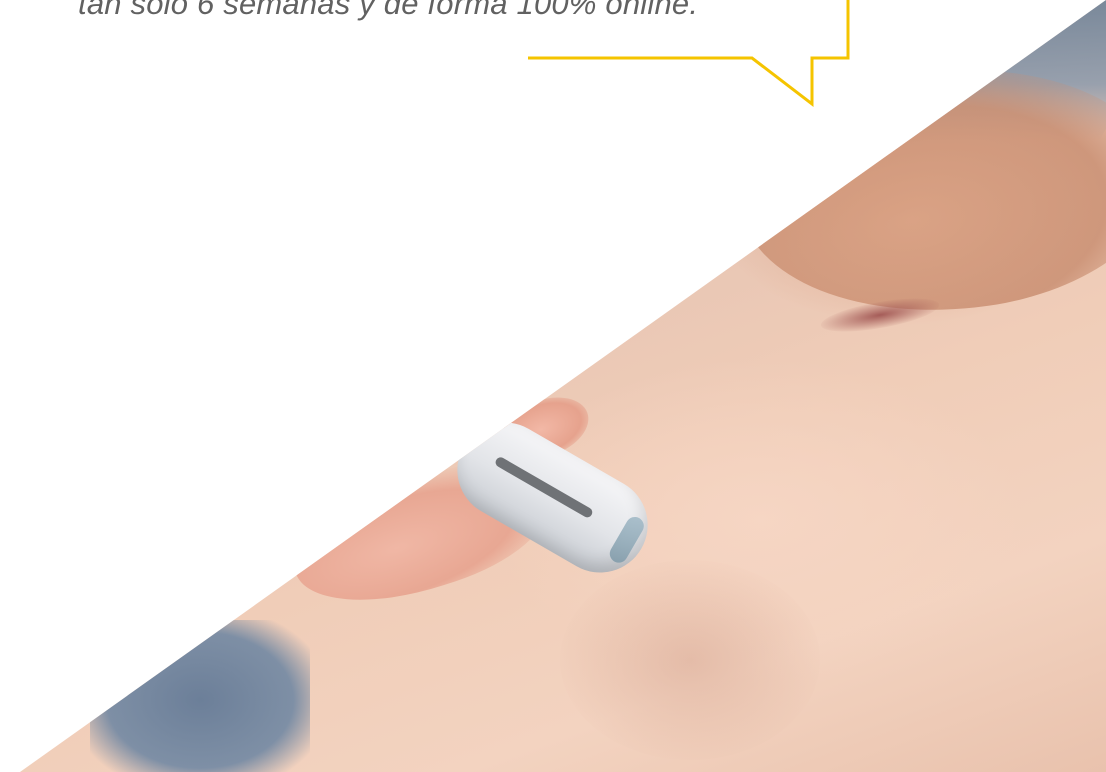 The image size is (1106, 772). What do you see at coordinates (544, 487) in the screenshot?
I see `probe-strip` at bounding box center [544, 487].